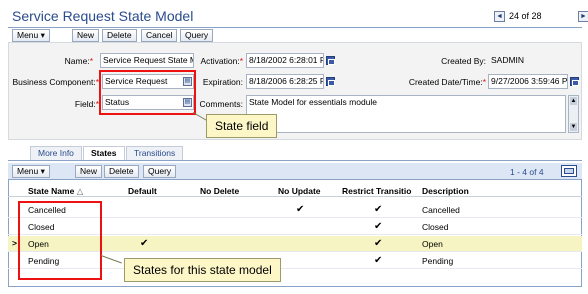 The image size is (588, 294). I want to click on activation-label: Activation:*, so click(221, 61).